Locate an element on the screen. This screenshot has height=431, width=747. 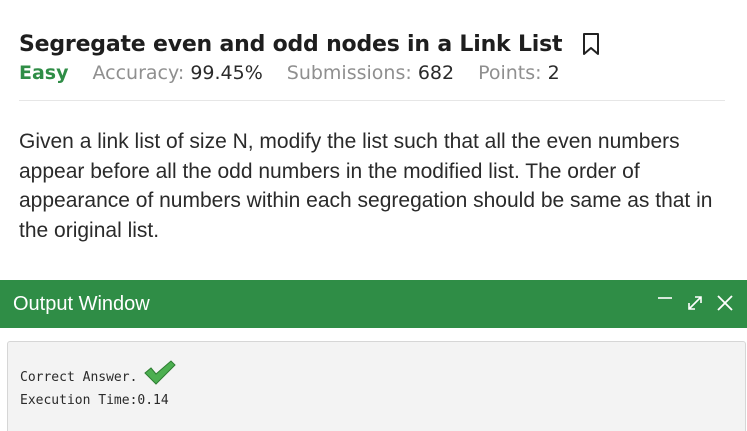
accuracy-label: Accuracy: is located at coordinates (138, 73).